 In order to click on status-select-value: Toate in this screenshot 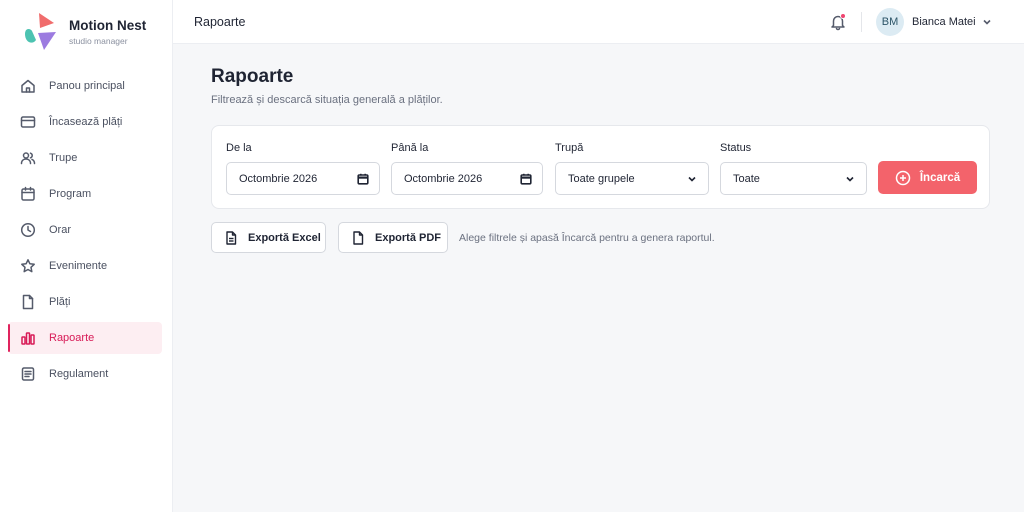, I will do `click(746, 178)`.